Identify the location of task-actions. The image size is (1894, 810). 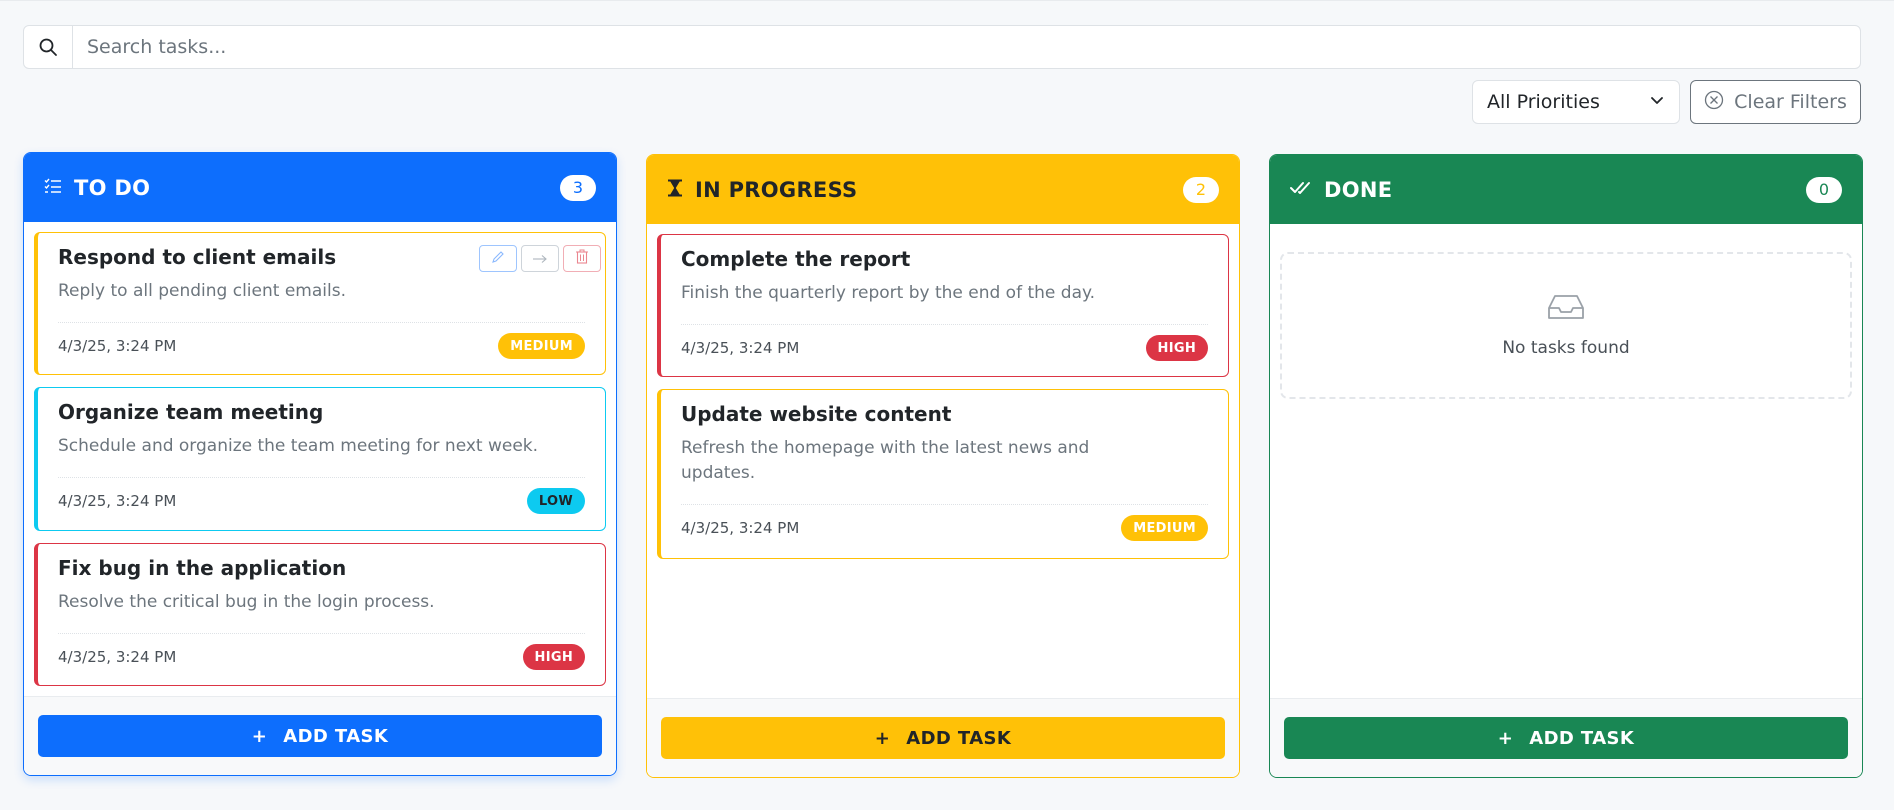
(540, 258).